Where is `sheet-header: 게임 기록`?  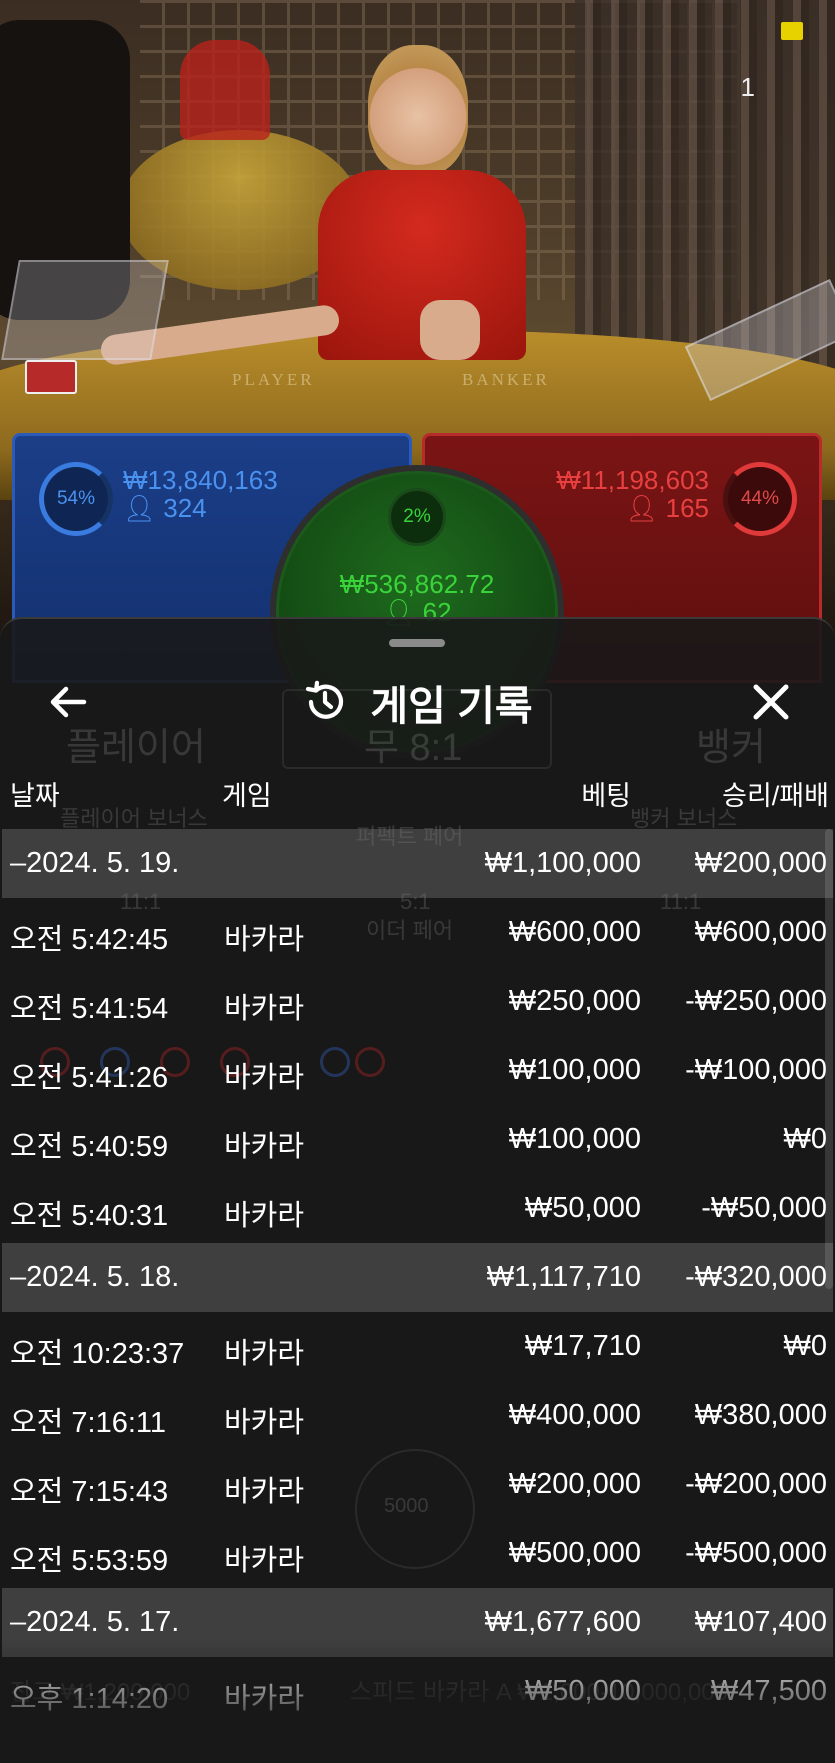 sheet-header: 게임 기록 is located at coordinates (417, 702).